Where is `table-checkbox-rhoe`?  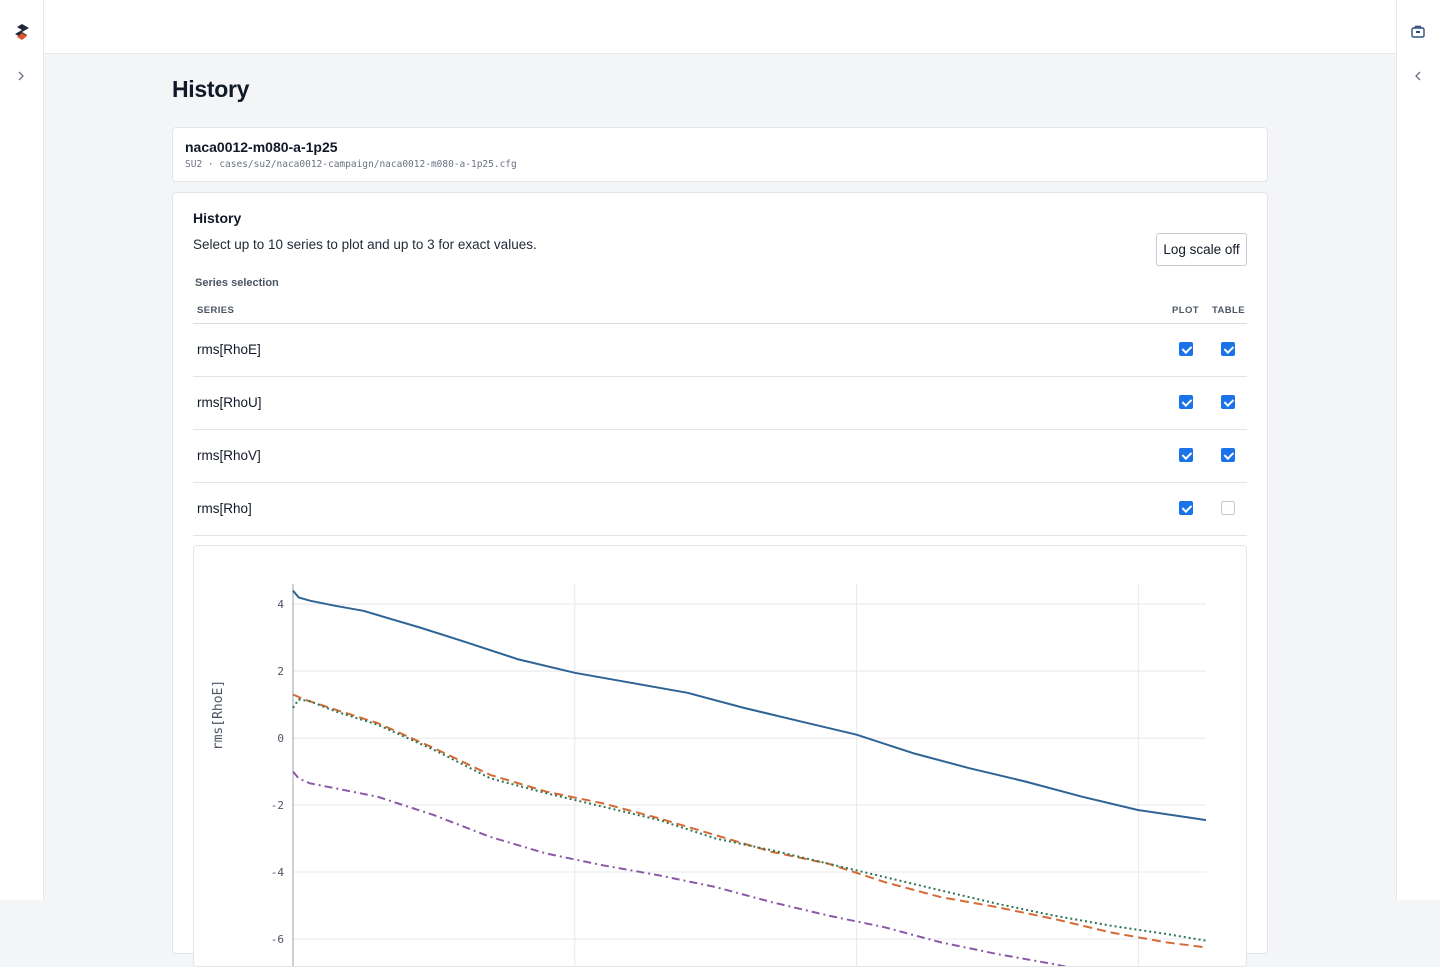 table-checkbox-rhoe is located at coordinates (1228, 349).